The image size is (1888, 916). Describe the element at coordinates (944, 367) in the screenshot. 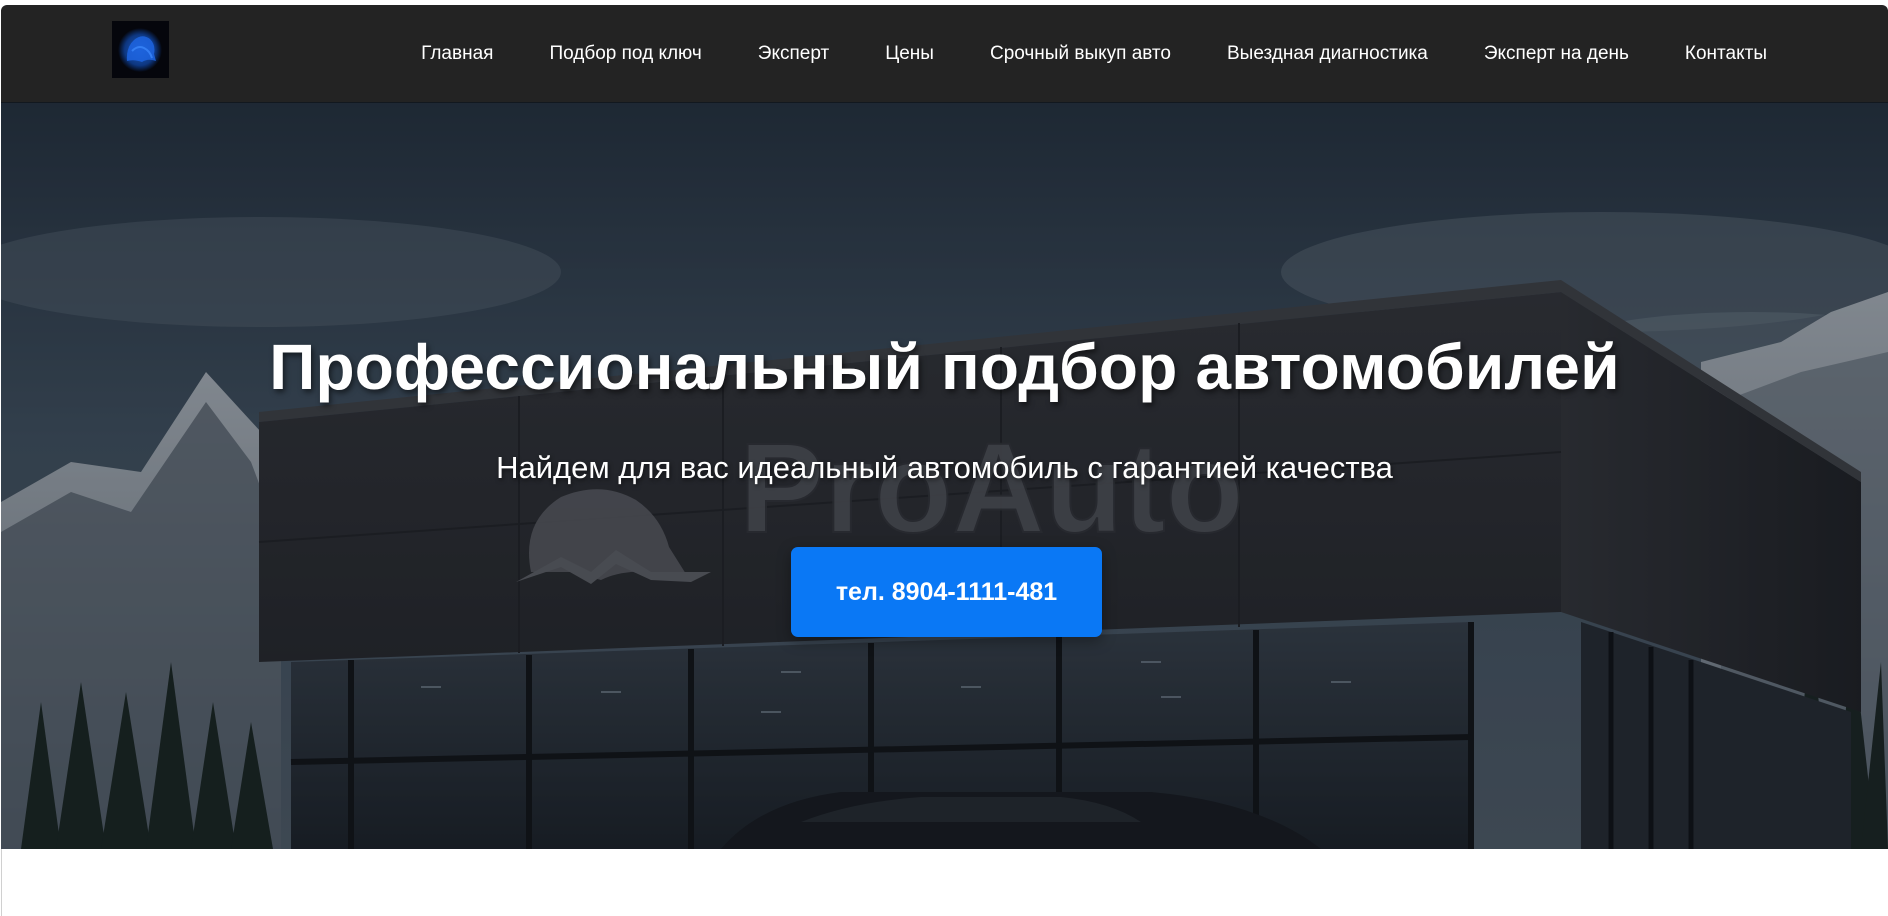

I see `hero-title: Профессиональный подбор автомобилей` at that location.